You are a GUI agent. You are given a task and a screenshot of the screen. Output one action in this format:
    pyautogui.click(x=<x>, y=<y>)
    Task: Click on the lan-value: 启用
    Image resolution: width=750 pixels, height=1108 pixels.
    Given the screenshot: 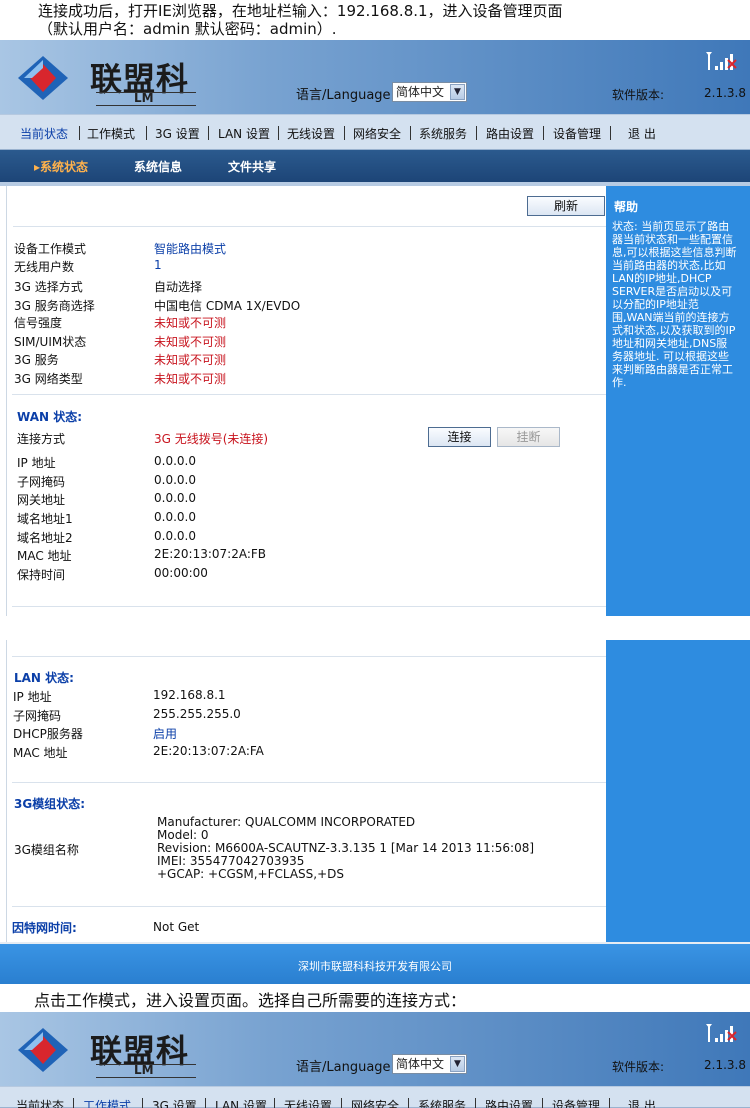 What is the action you would take?
    pyautogui.click(x=165, y=734)
    